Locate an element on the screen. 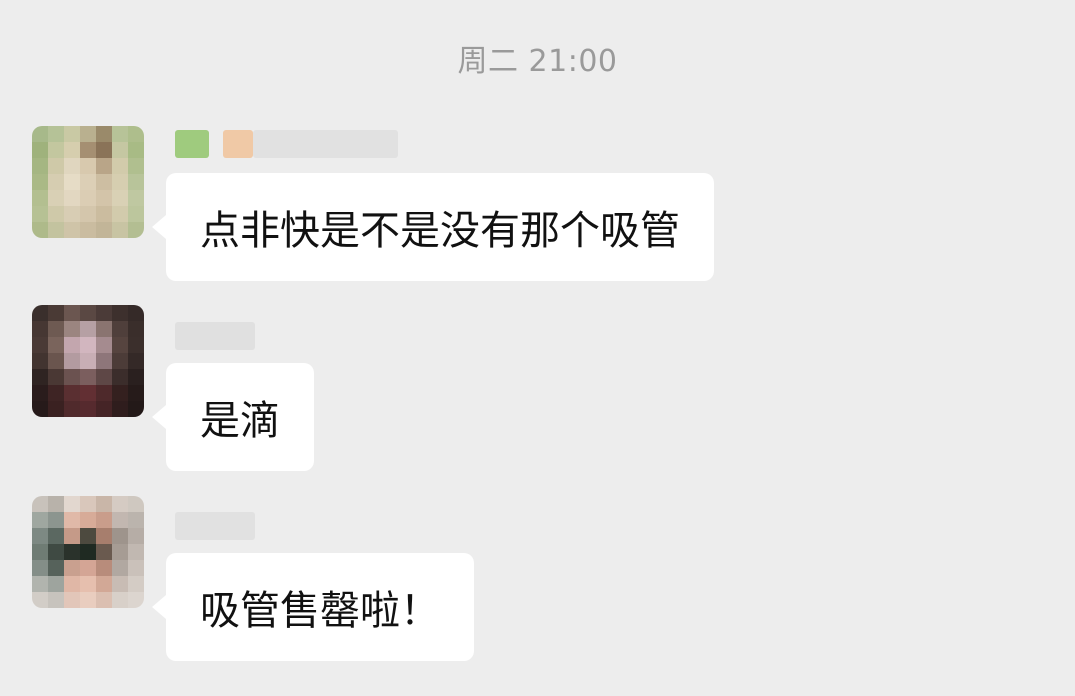  message-bubble: 是滴 is located at coordinates (233, 417).